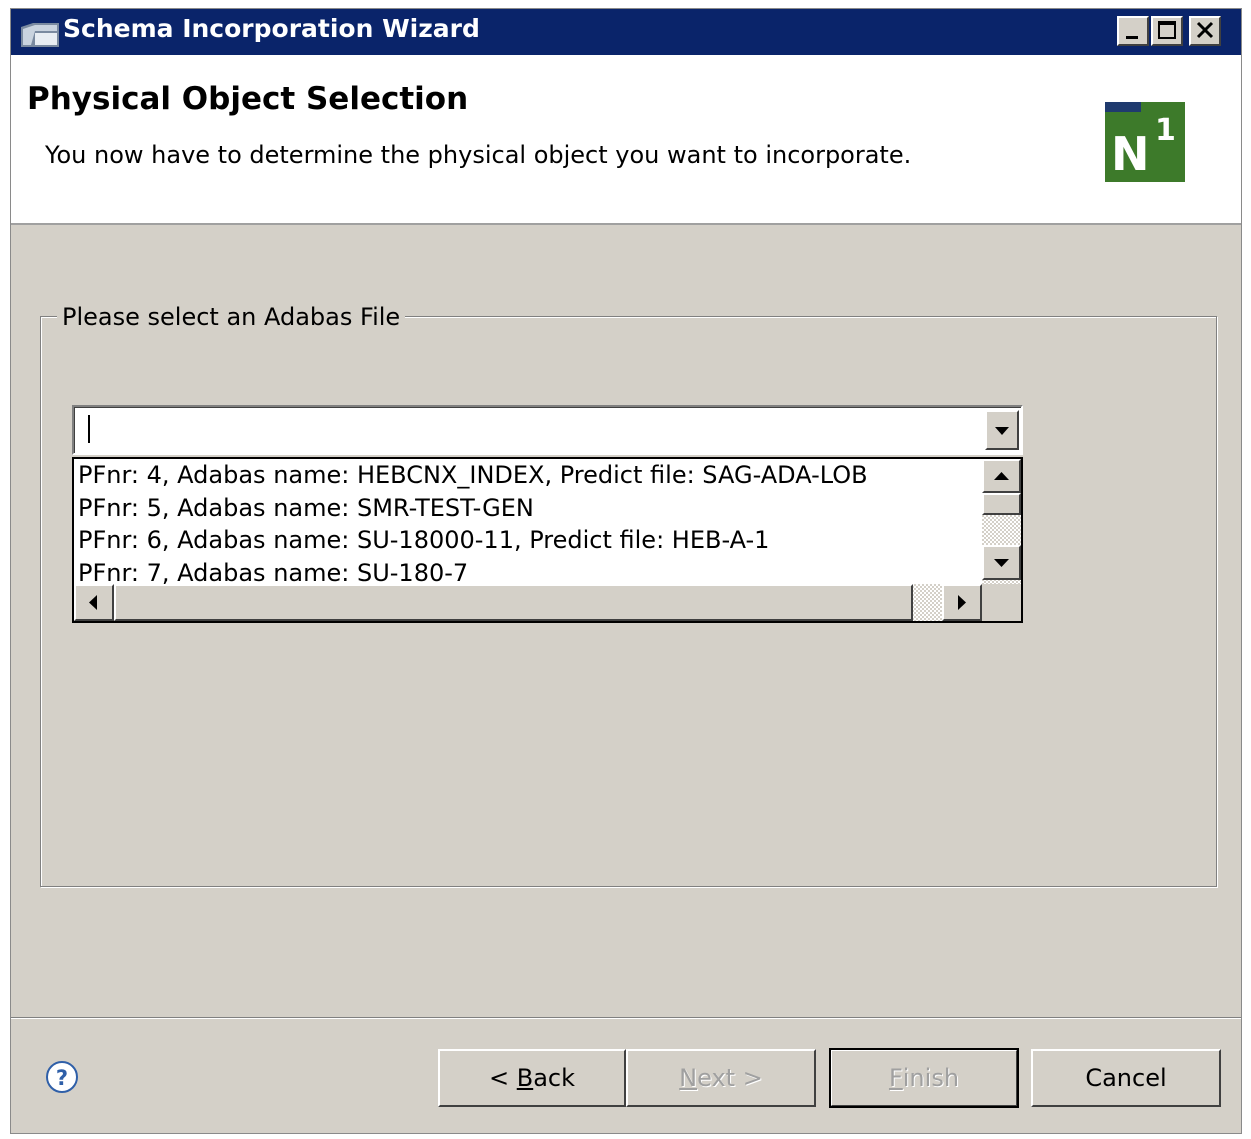  I want to click on svg-text: 1, so click(1165, 130).